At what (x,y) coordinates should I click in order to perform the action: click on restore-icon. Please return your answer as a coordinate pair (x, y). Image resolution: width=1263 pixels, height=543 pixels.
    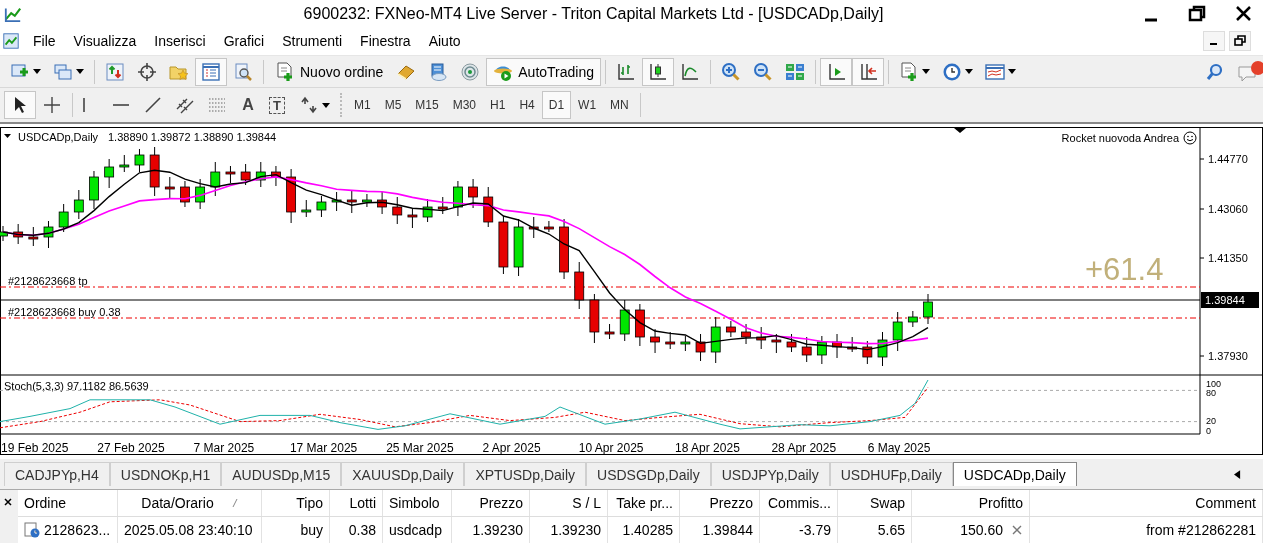
    Looking at the image, I should click on (1240, 41).